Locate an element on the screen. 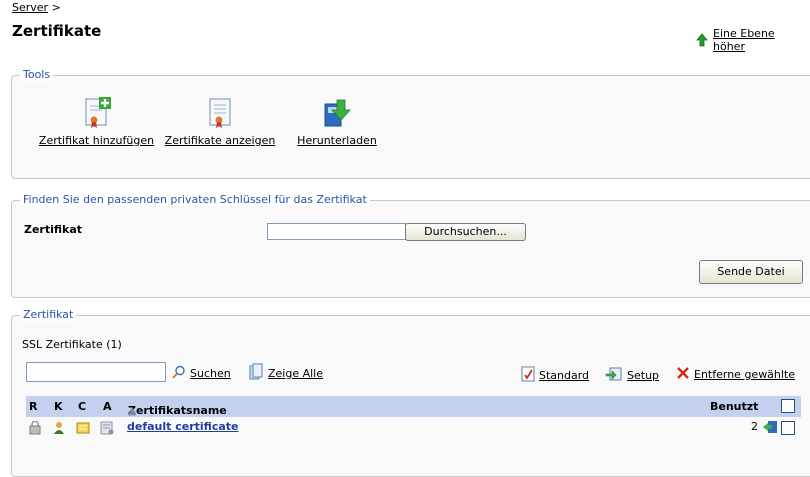 This screenshot has height=477, width=810. certificate-owner-icon is located at coordinates (59, 428).